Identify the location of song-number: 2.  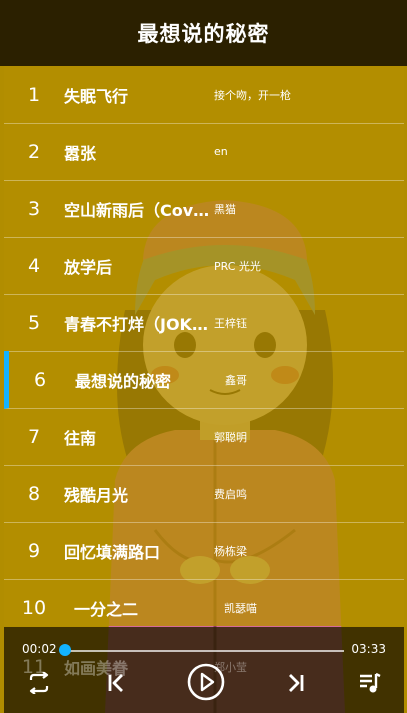
(34, 151).